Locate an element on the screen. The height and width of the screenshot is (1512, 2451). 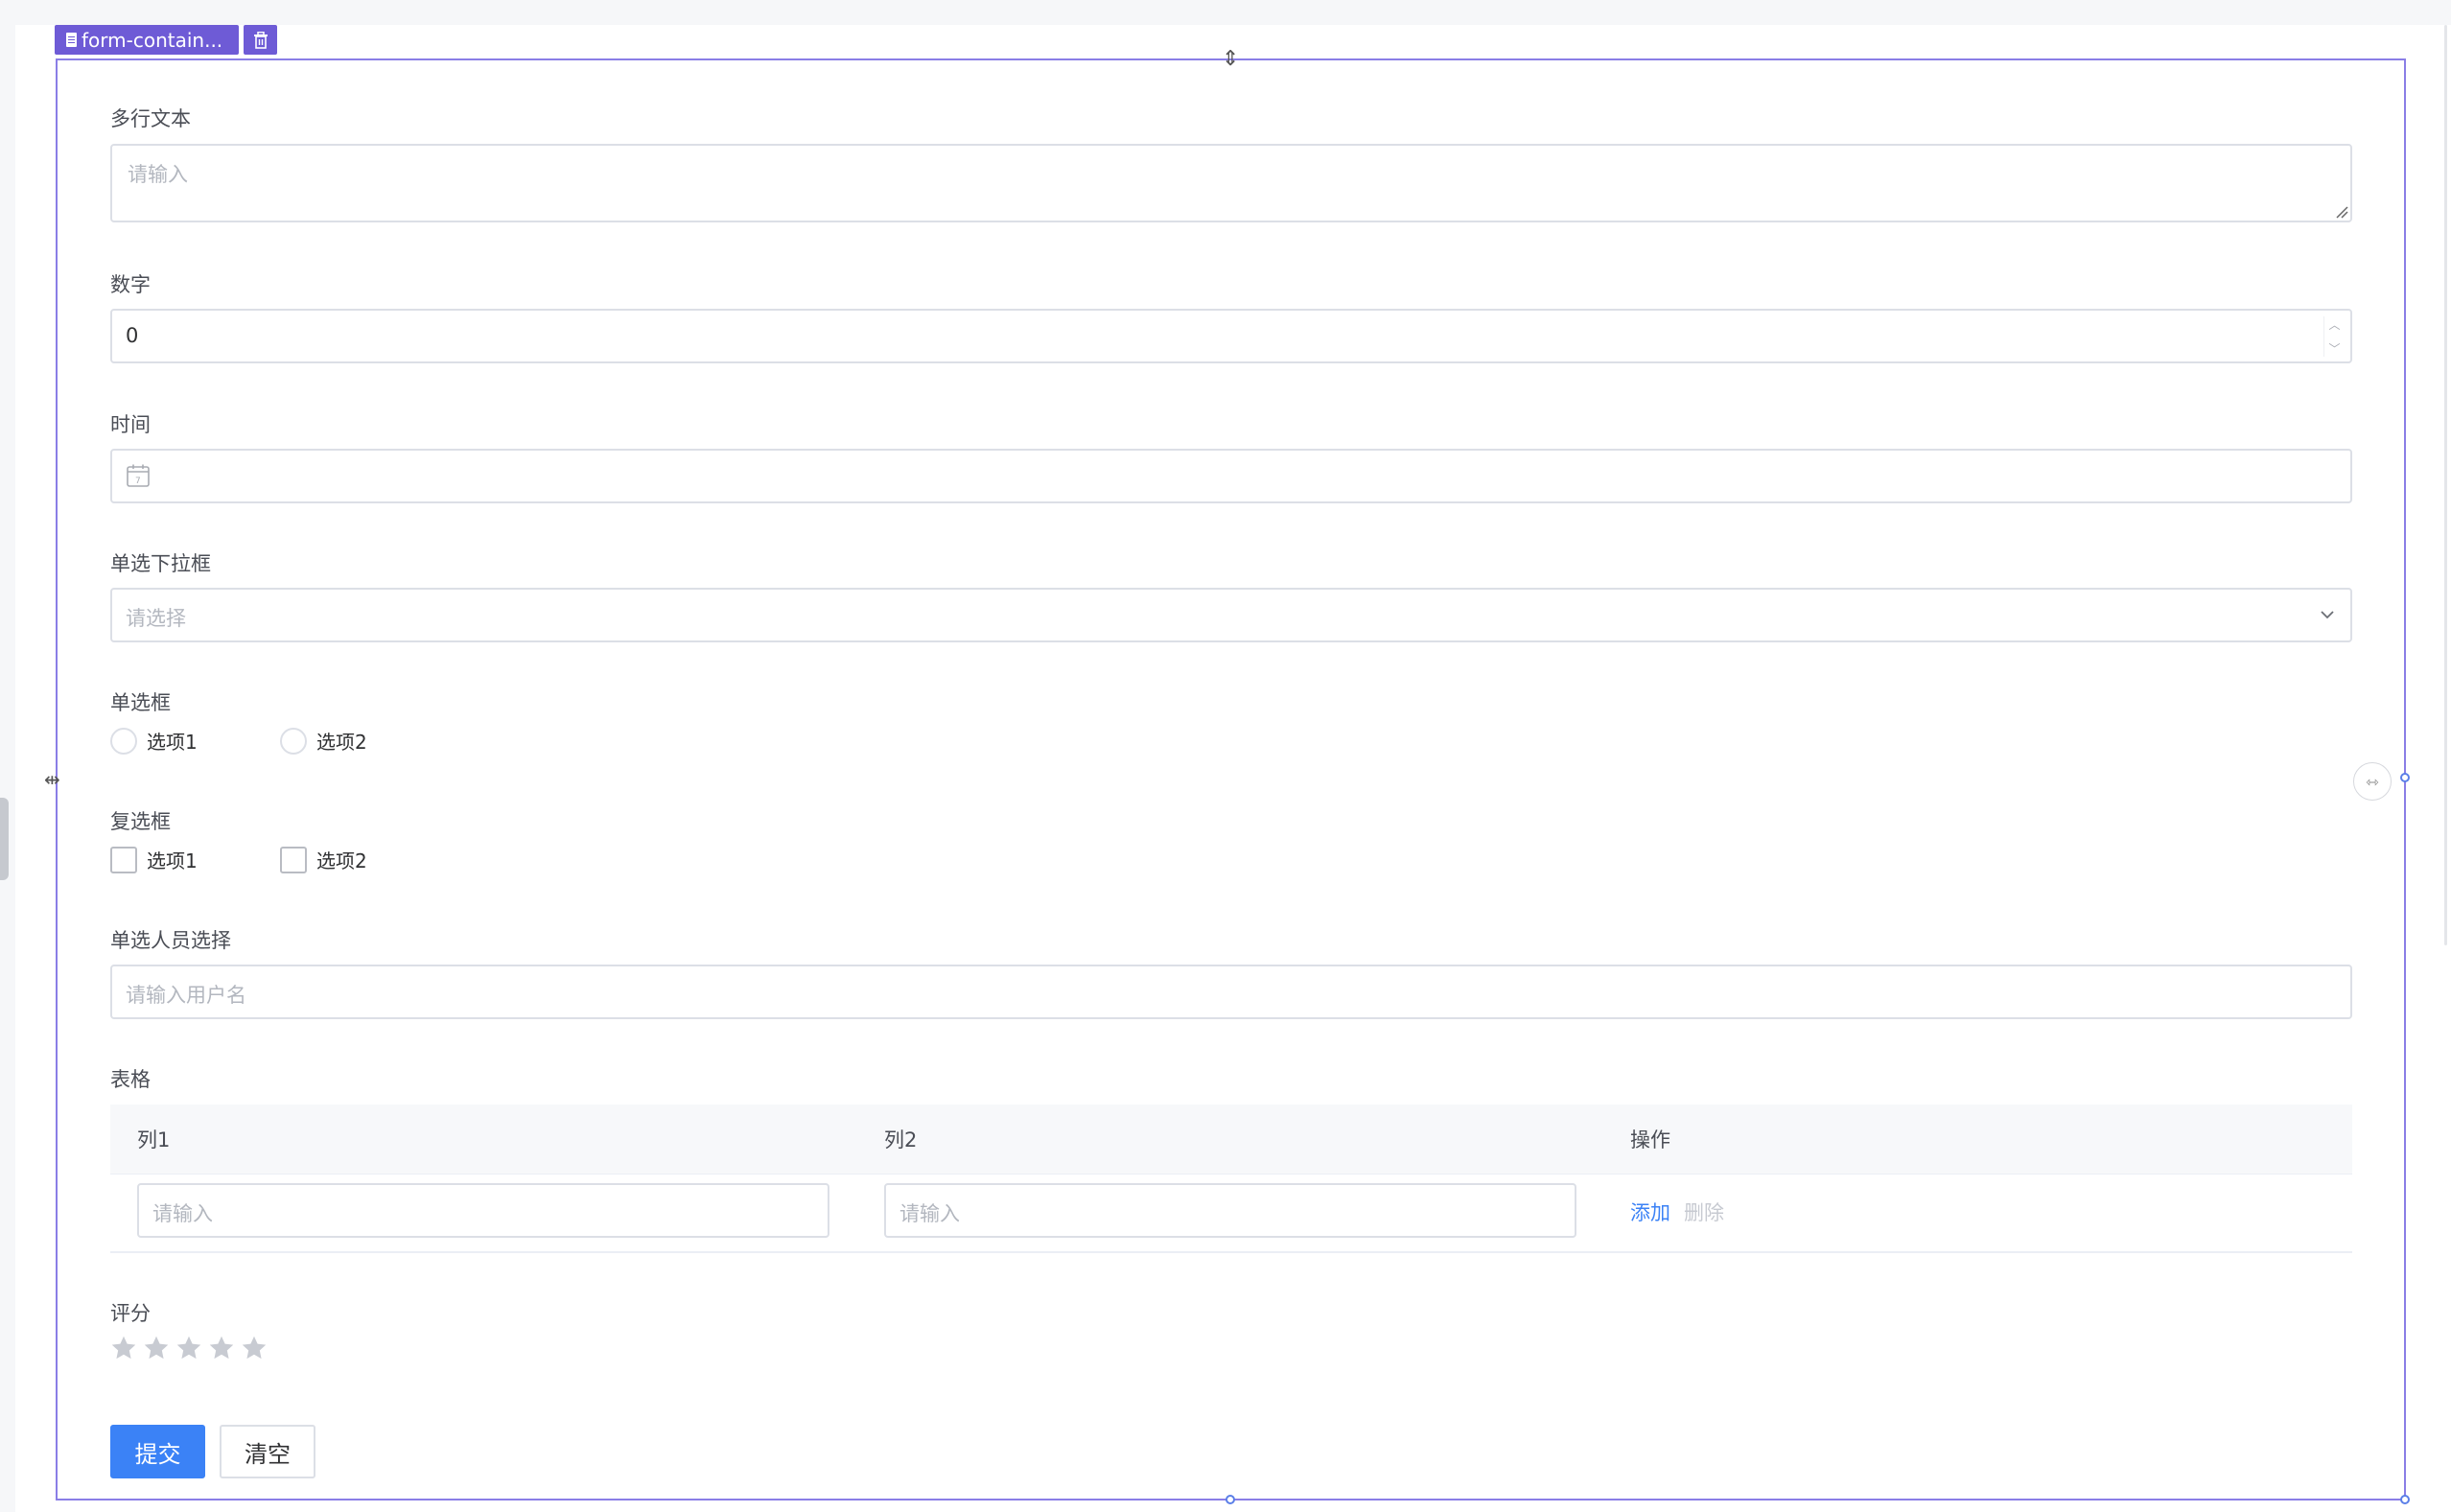
checkbox-option-2: 选项2 is located at coordinates (365, 859).